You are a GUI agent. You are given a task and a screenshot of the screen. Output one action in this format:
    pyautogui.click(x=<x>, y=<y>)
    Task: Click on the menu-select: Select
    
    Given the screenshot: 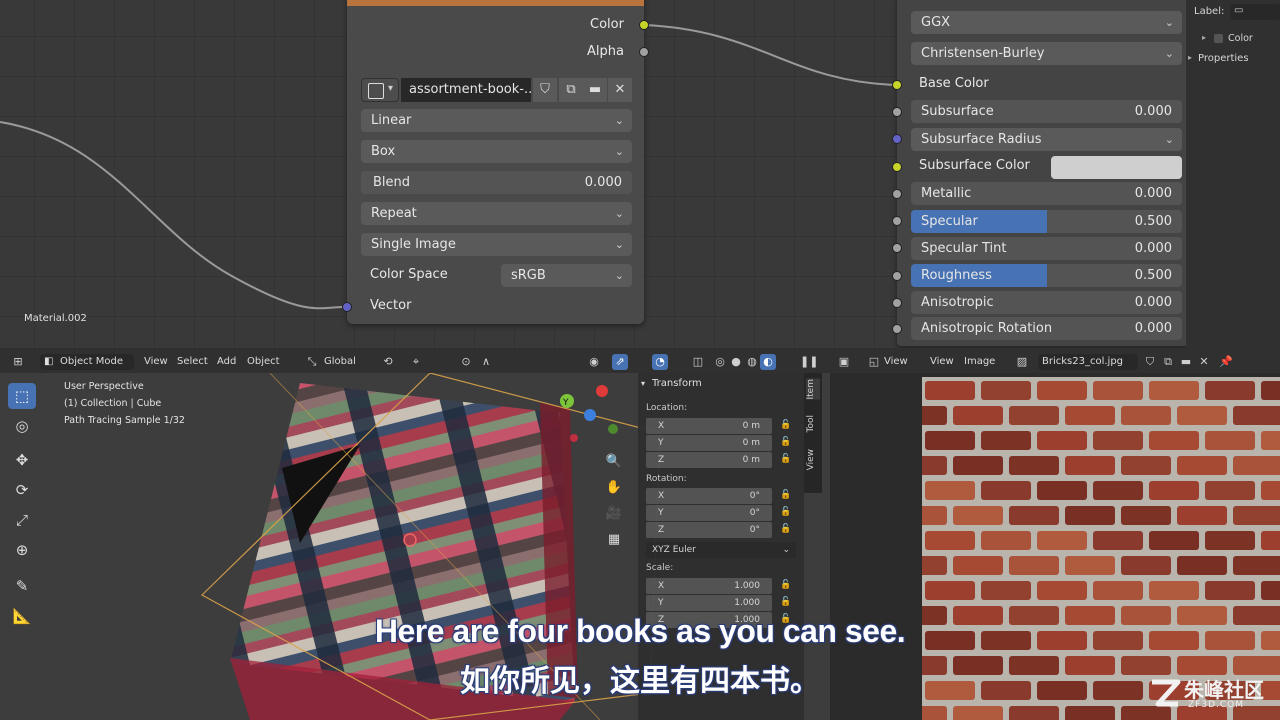 What is the action you would take?
    pyautogui.click(x=192, y=362)
    